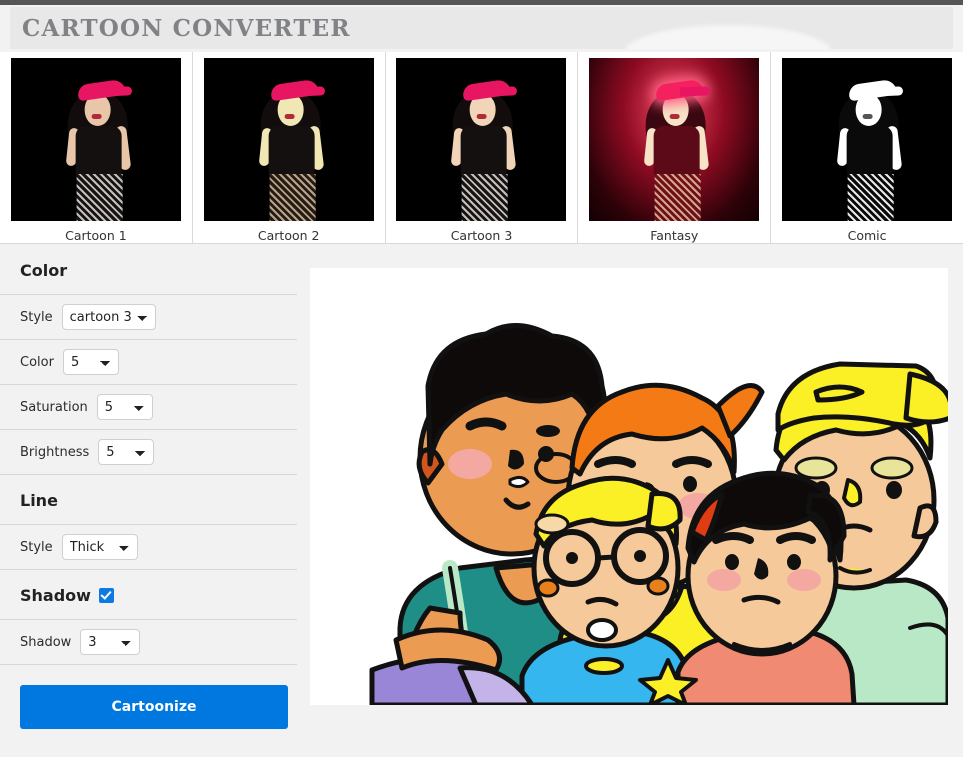  I want to click on bottom-spacer, so click(630, 731).